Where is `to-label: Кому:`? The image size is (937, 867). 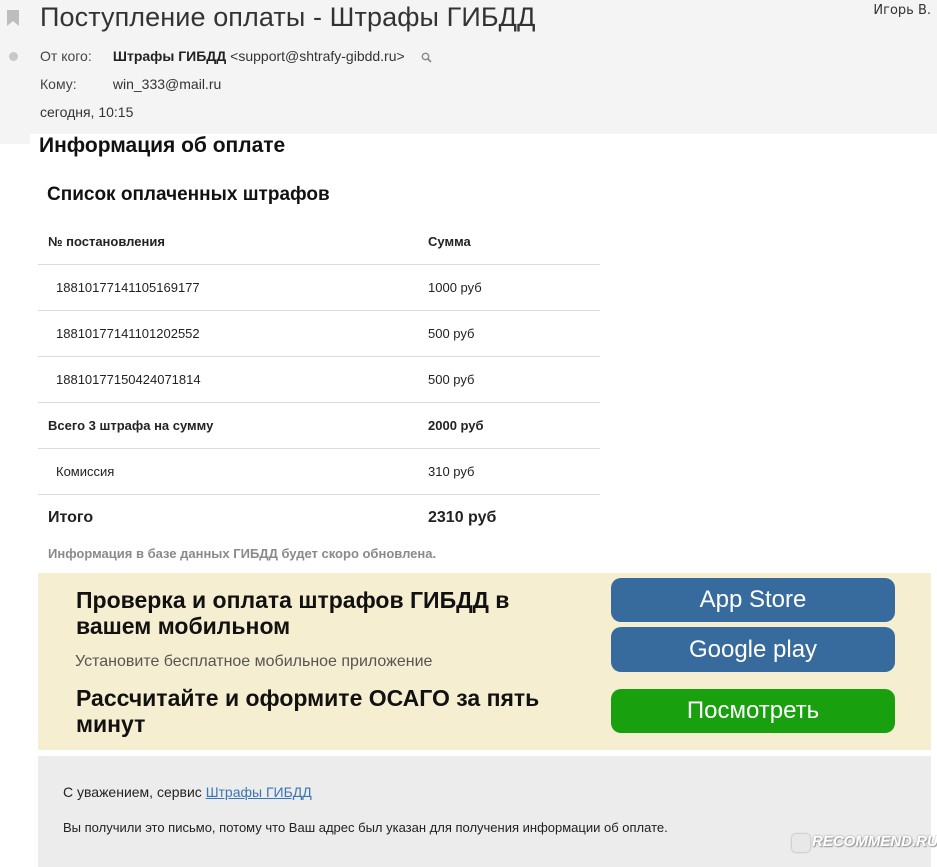 to-label: Кому: is located at coordinates (58, 84).